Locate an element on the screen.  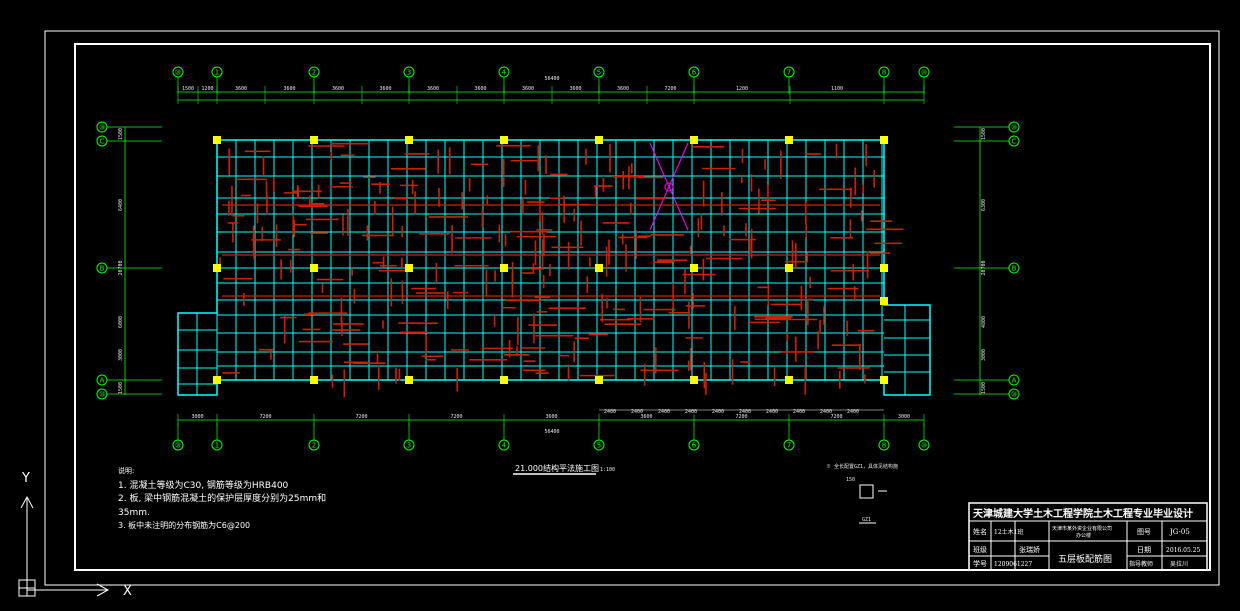
tb-name-label: 姓名 is located at coordinates (980, 531).